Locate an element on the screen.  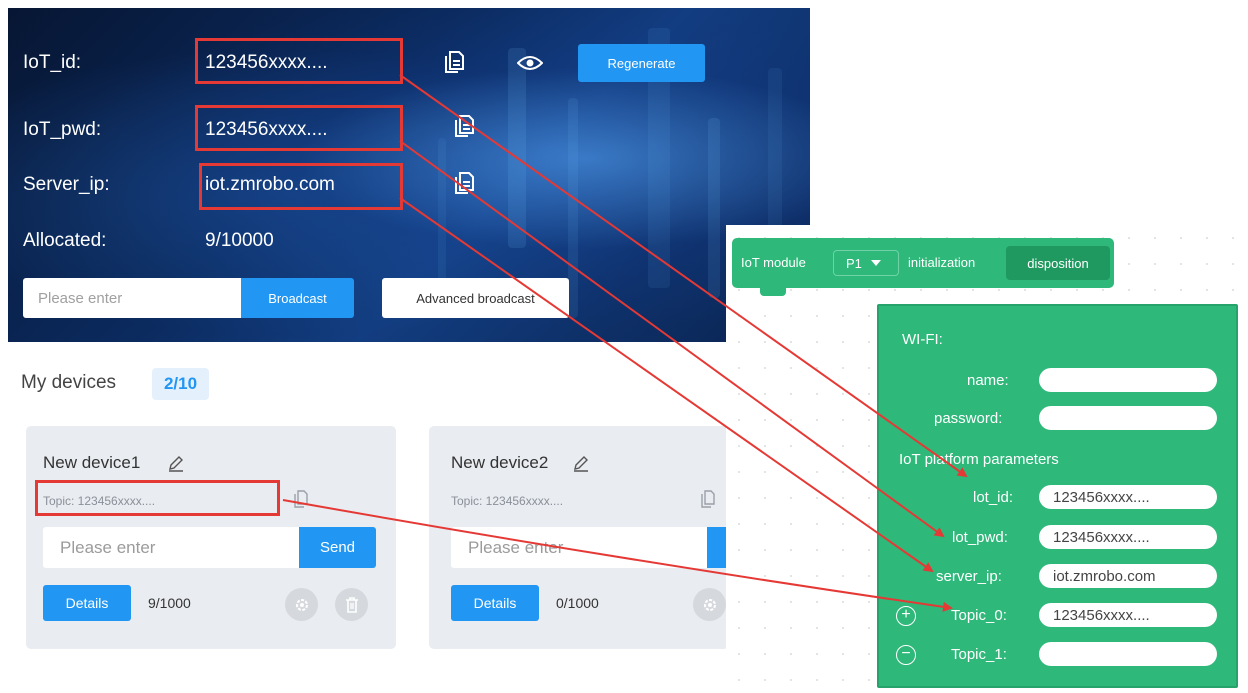
add-topic-icon: + is located at coordinates (906, 616).